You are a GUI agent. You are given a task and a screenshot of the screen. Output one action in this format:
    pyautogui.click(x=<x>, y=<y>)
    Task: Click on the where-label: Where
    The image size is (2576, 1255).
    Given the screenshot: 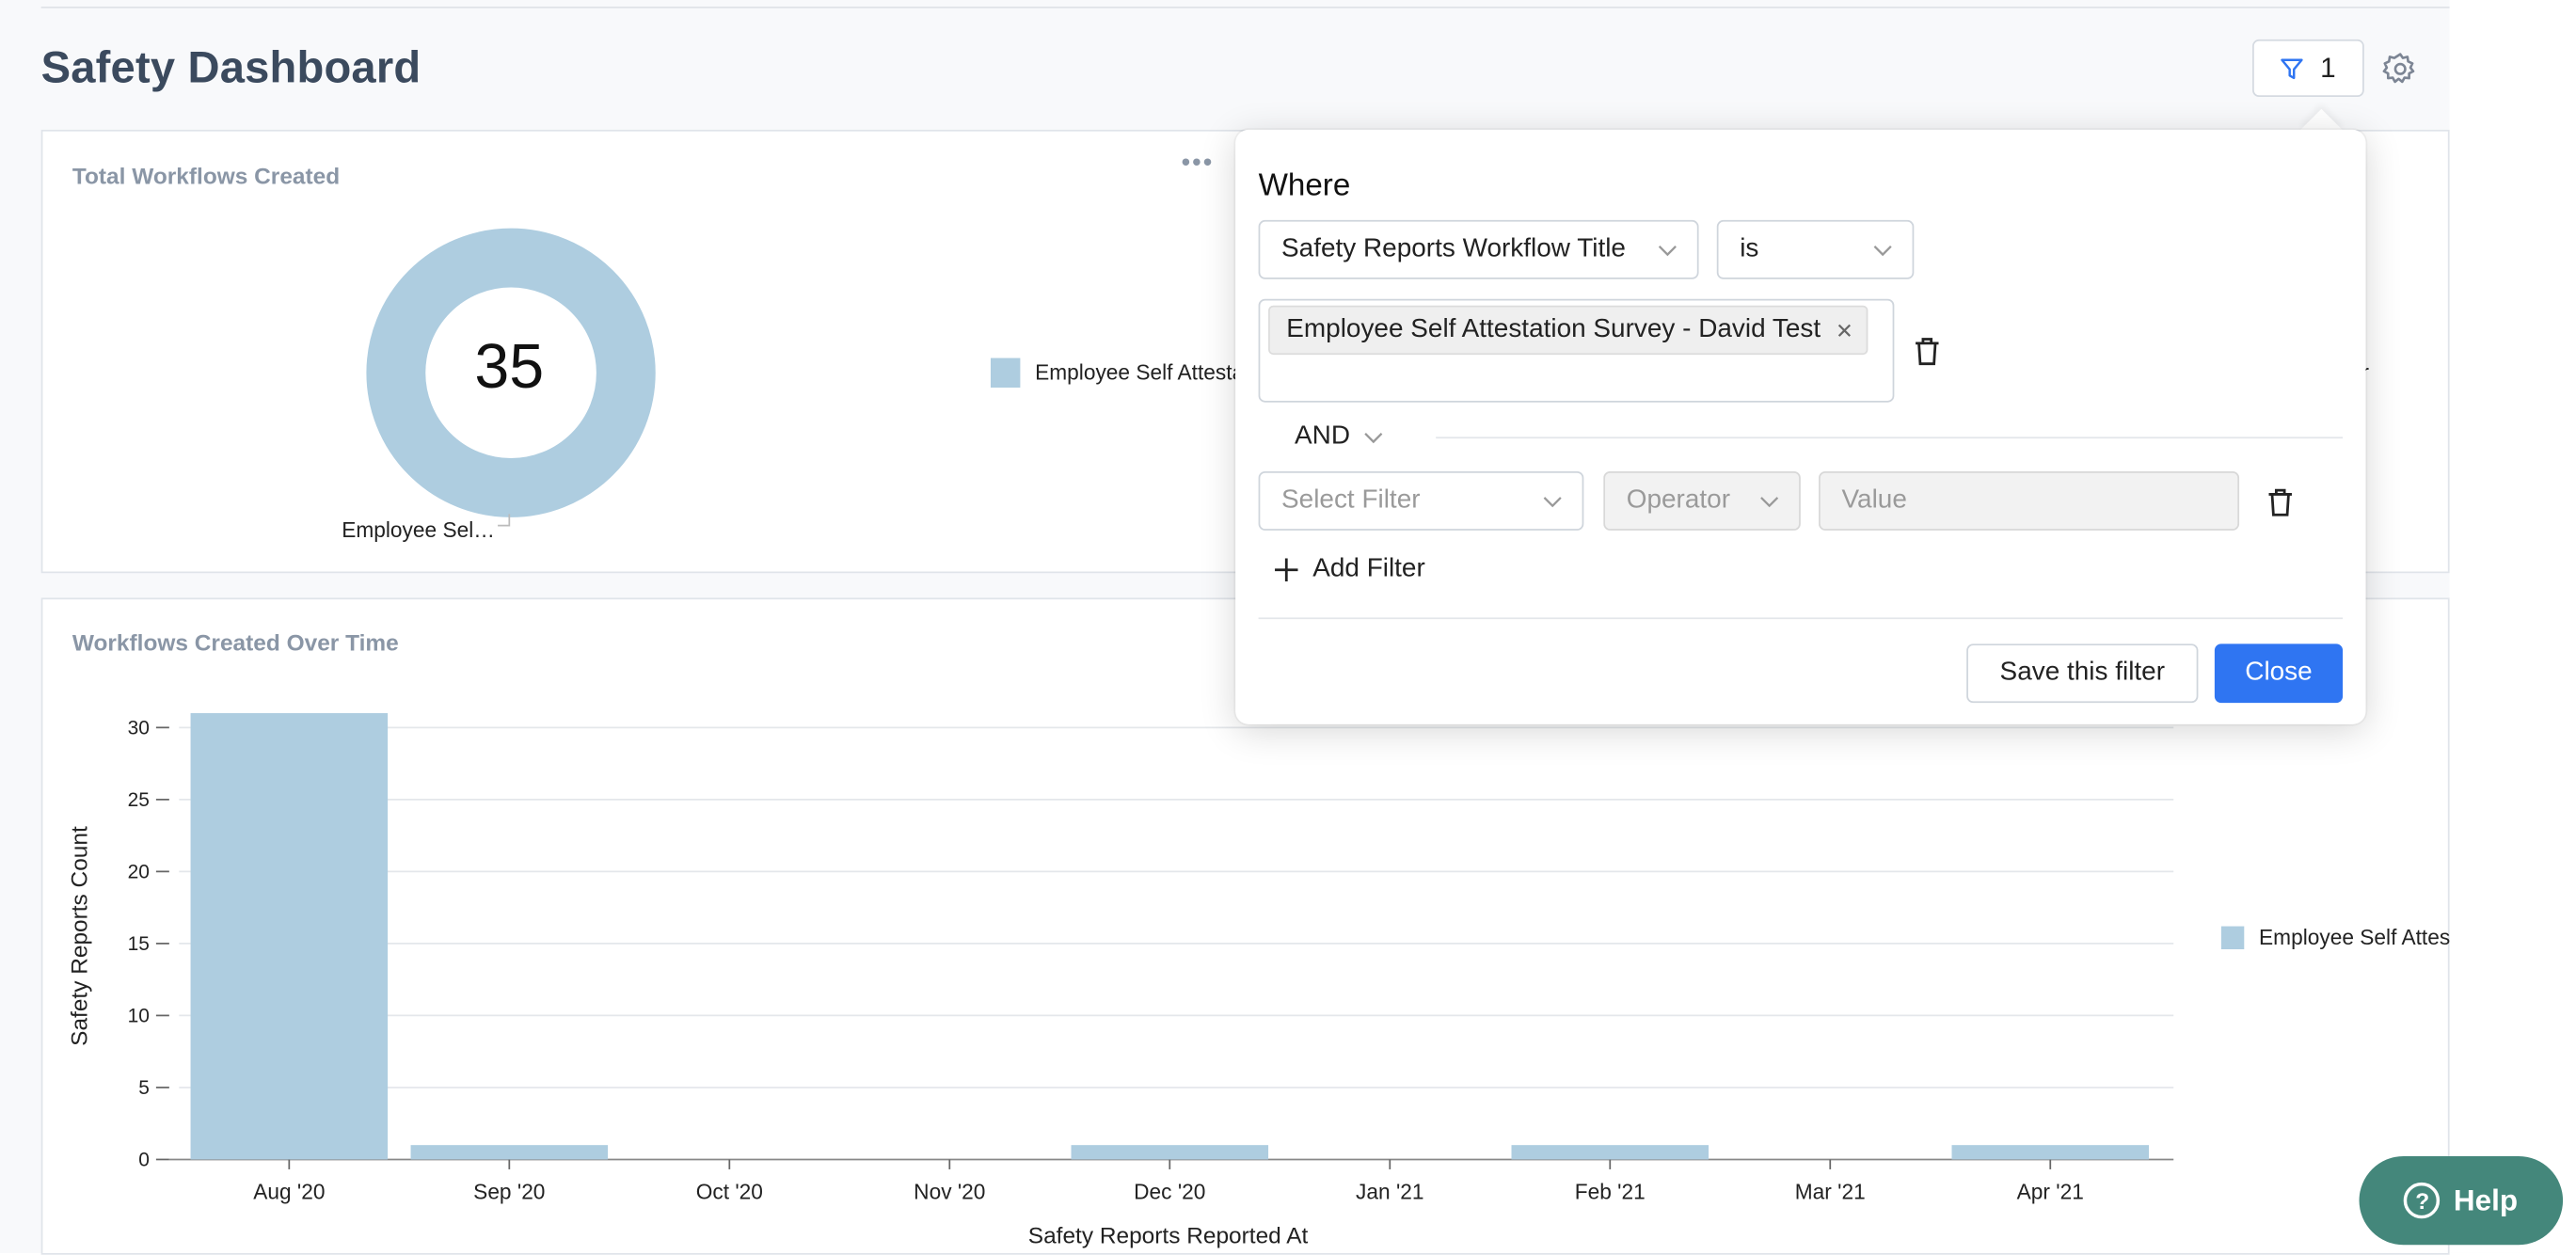 What is the action you would take?
    pyautogui.click(x=1304, y=186)
    